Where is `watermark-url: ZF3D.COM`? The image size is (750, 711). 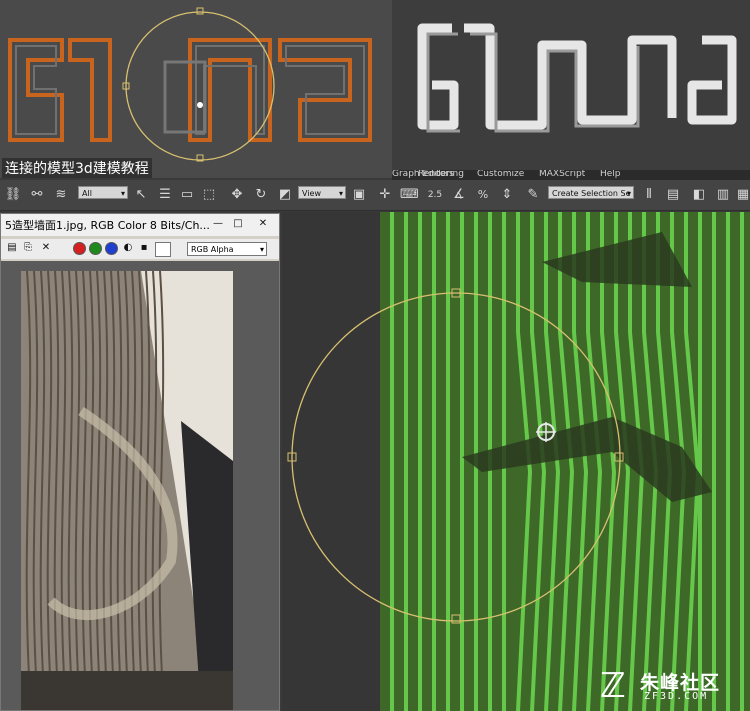
watermark-url: ZF3D.COM is located at coordinates (676, 696).